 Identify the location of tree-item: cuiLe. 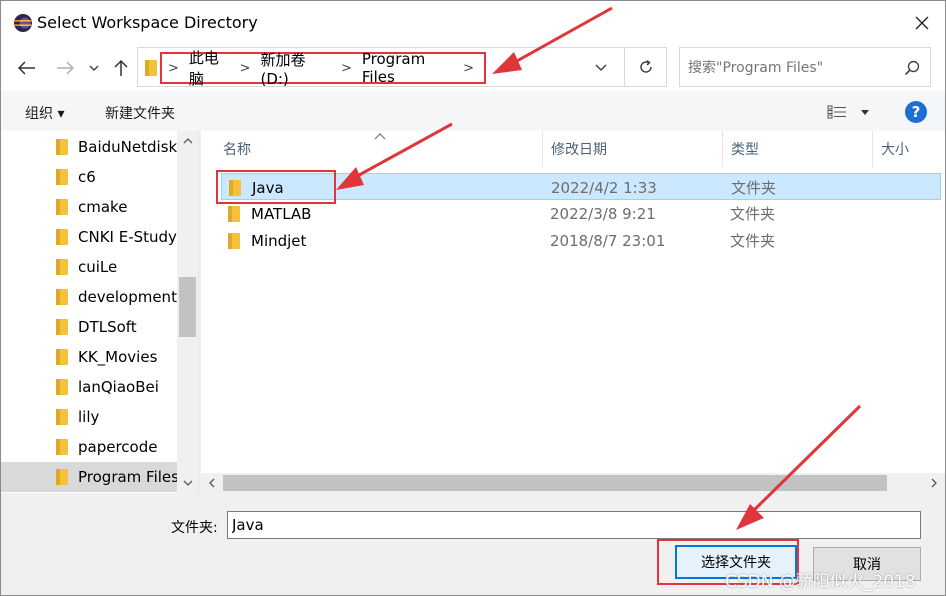
(89, 267).